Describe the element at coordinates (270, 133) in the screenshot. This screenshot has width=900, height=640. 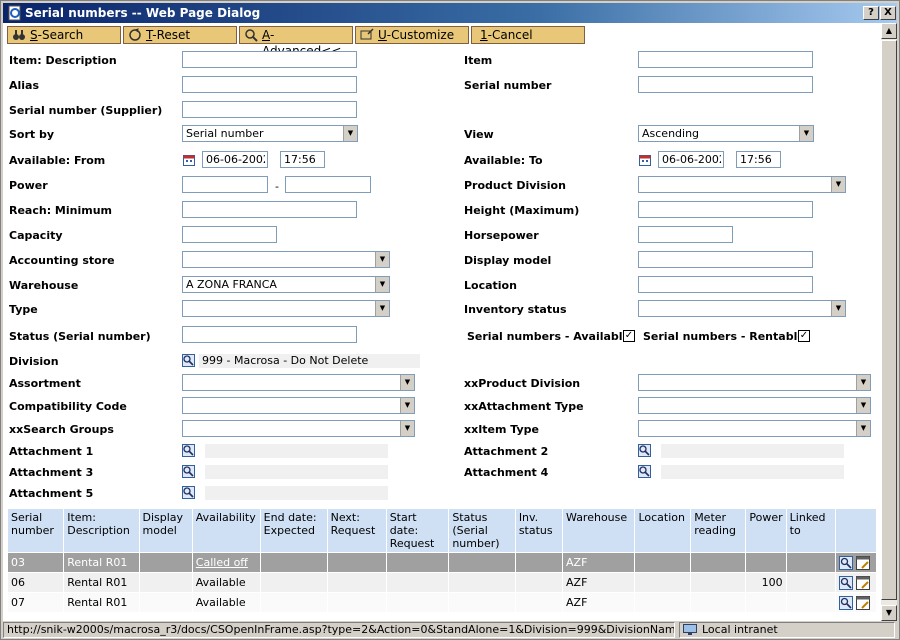
I see `sort-by-select: Serial number ▼` at that location.